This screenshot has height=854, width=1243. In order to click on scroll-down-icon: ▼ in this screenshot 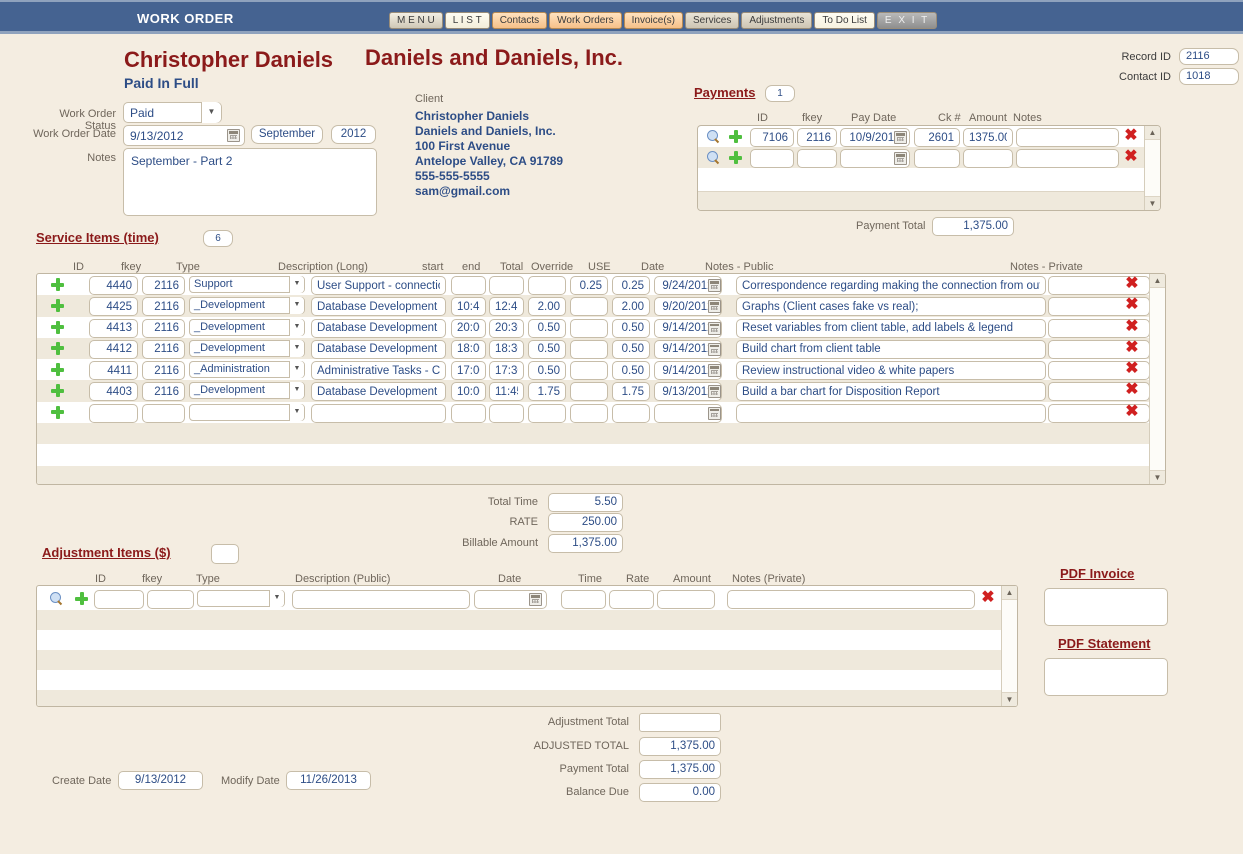, I will do `click(1157, 477)`.